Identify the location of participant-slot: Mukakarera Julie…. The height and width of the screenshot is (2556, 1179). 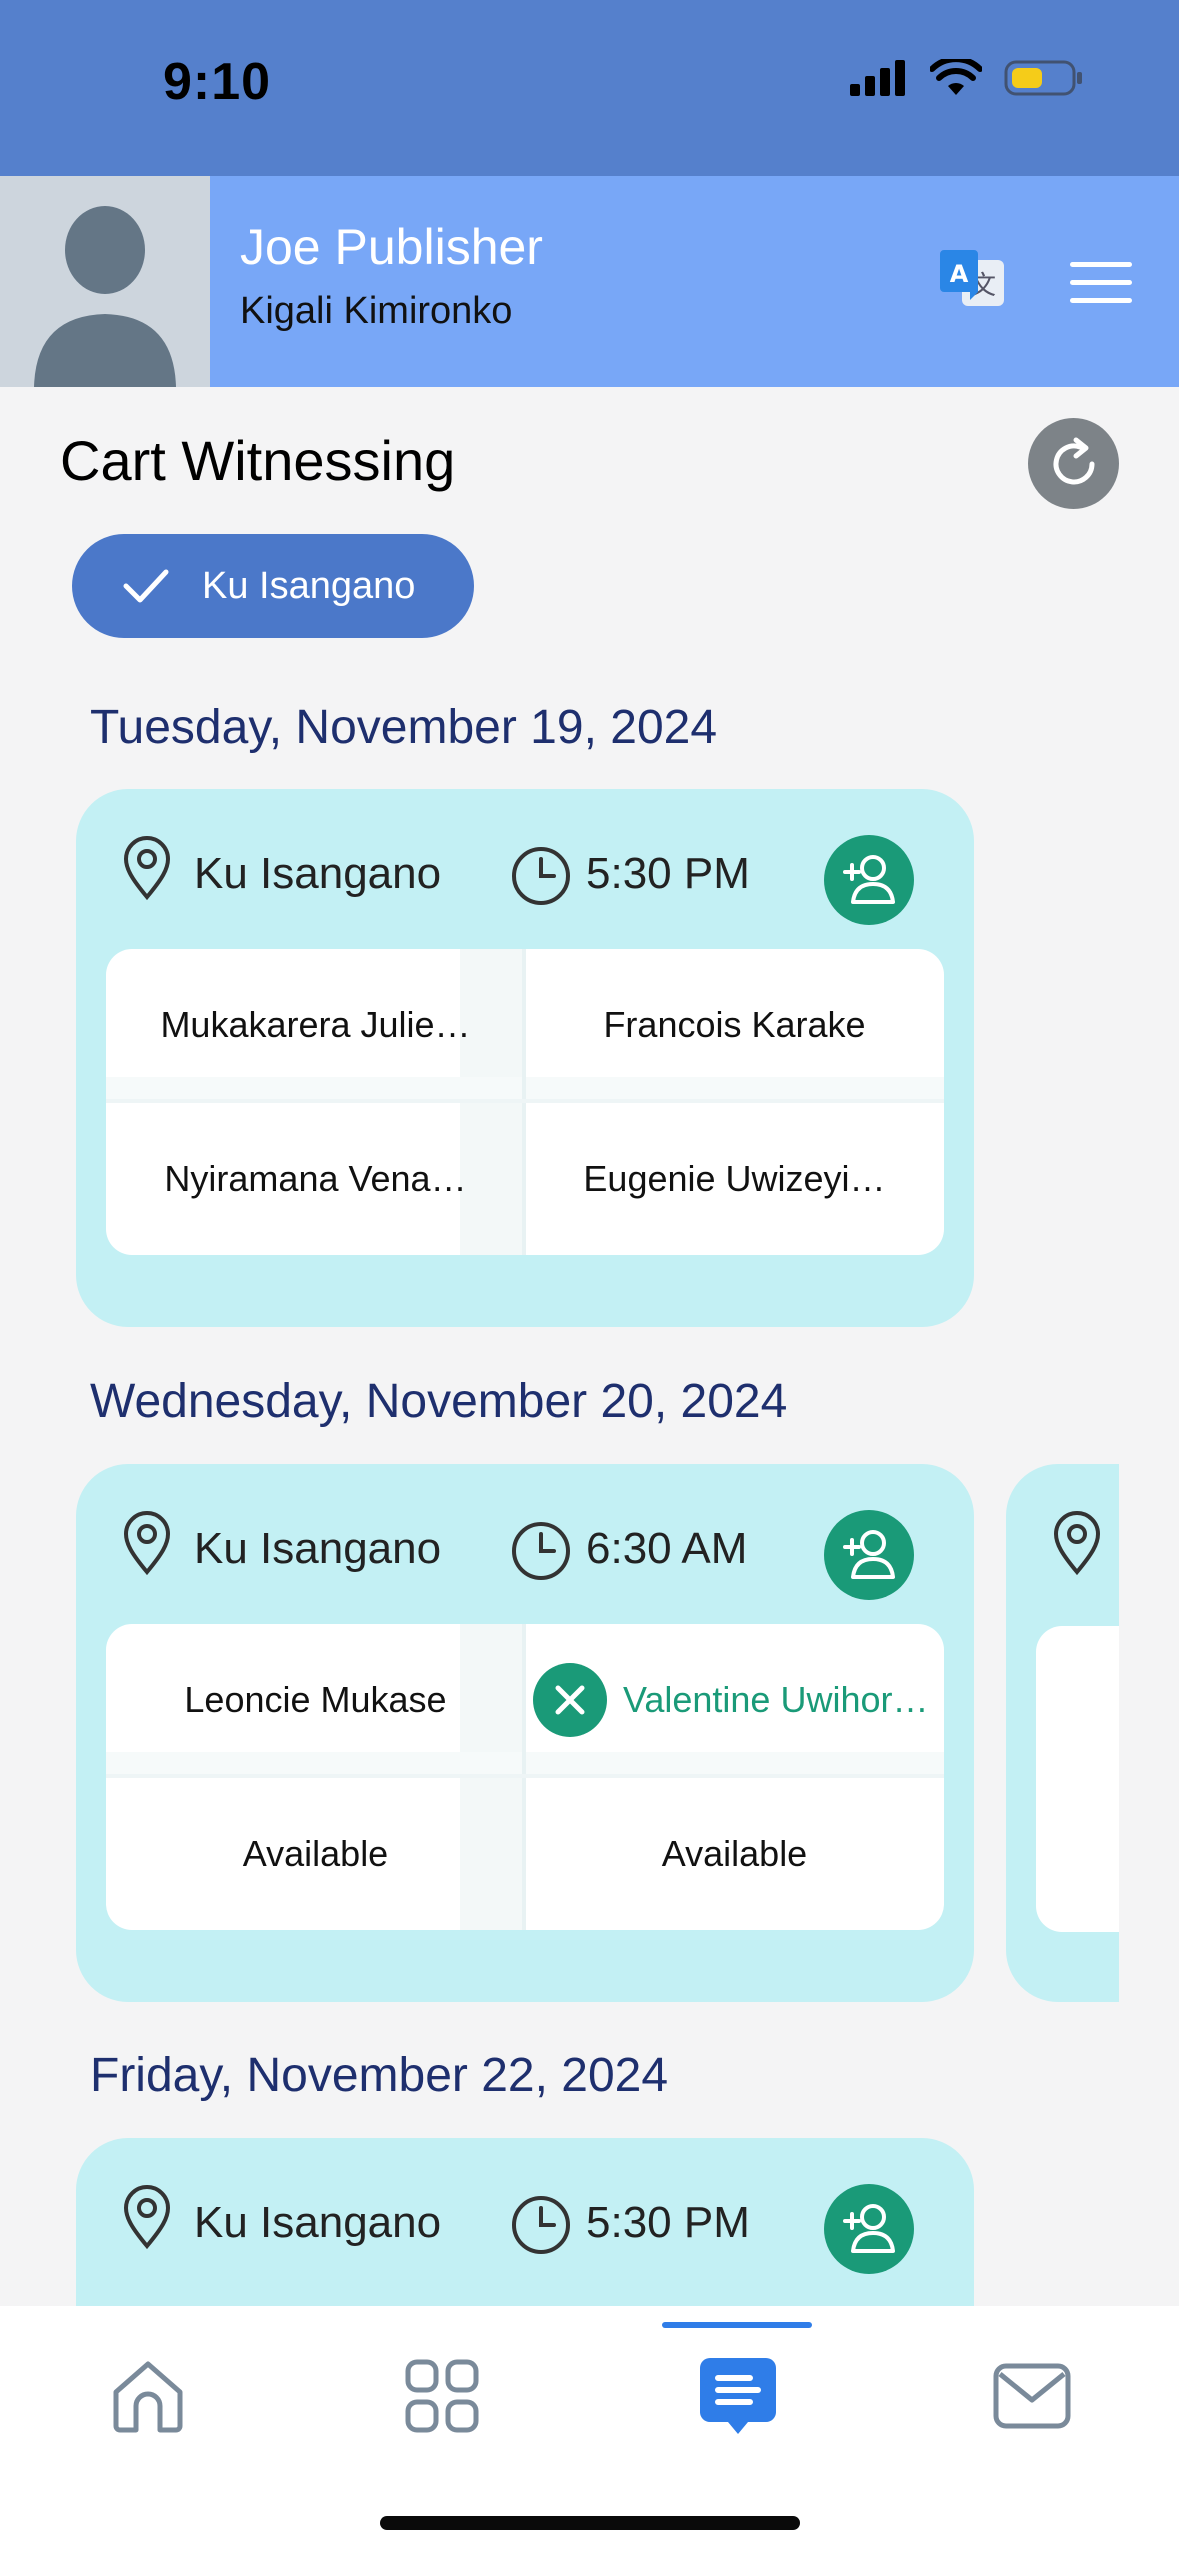
(315, 1025).